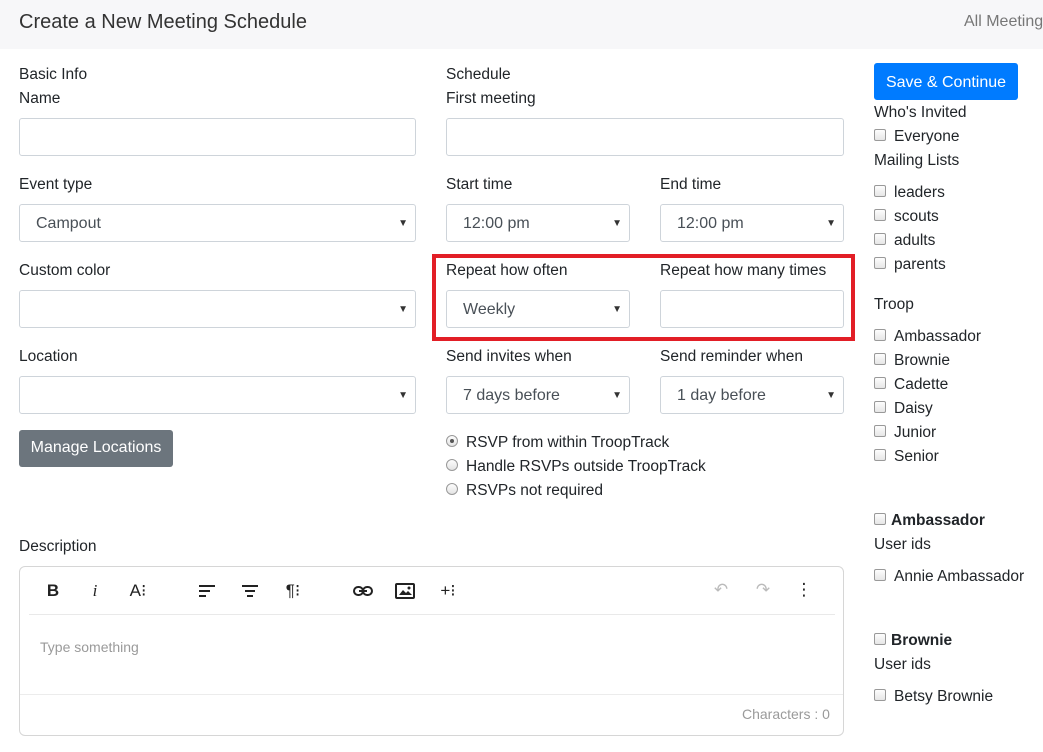  I want to click on mailing-list-label: parents, so click(920, 264).